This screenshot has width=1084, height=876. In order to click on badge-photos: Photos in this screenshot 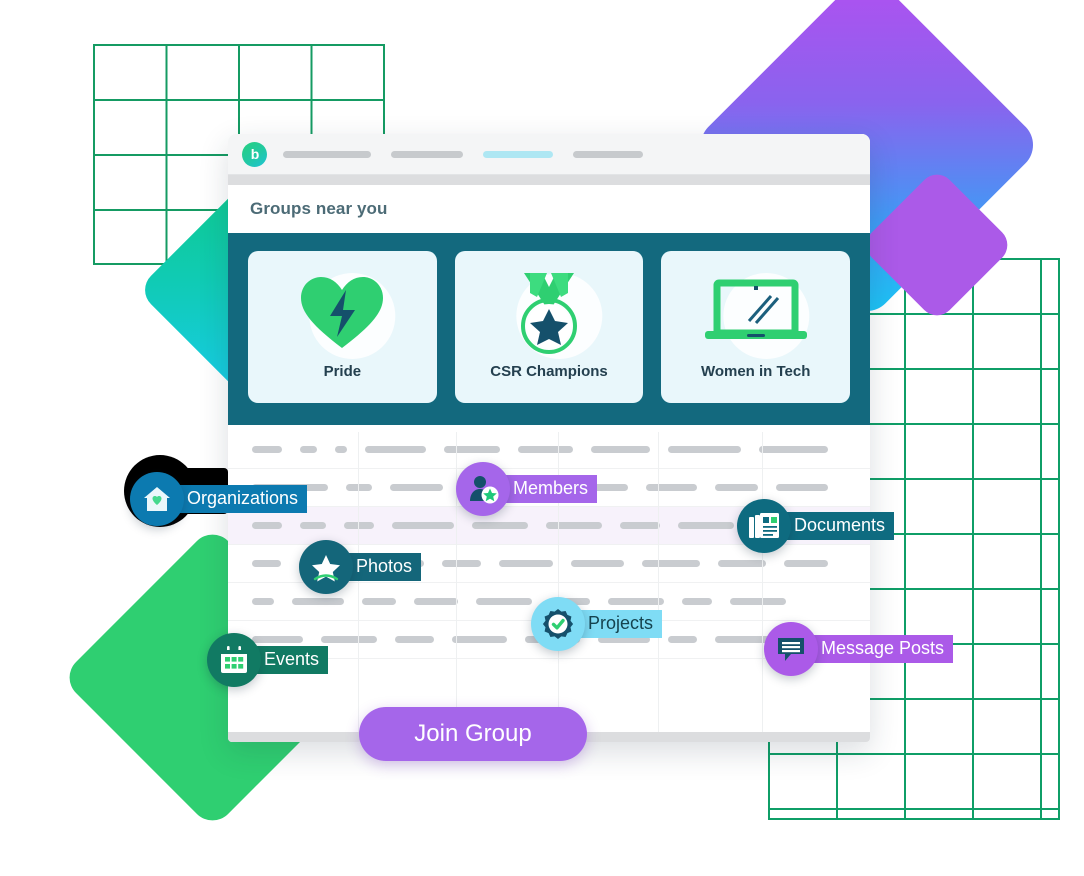, I will do `click(360, 567)`.